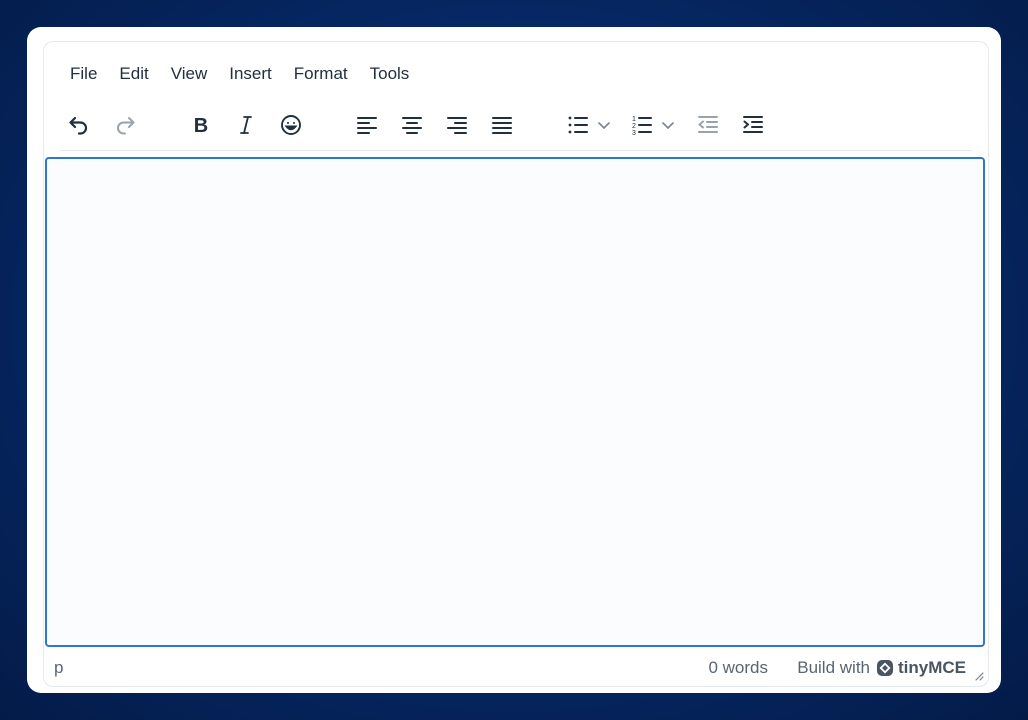 The width and height of the screenshot is (1028, 720). I want to click on emoji-icon, so click(291, 125).